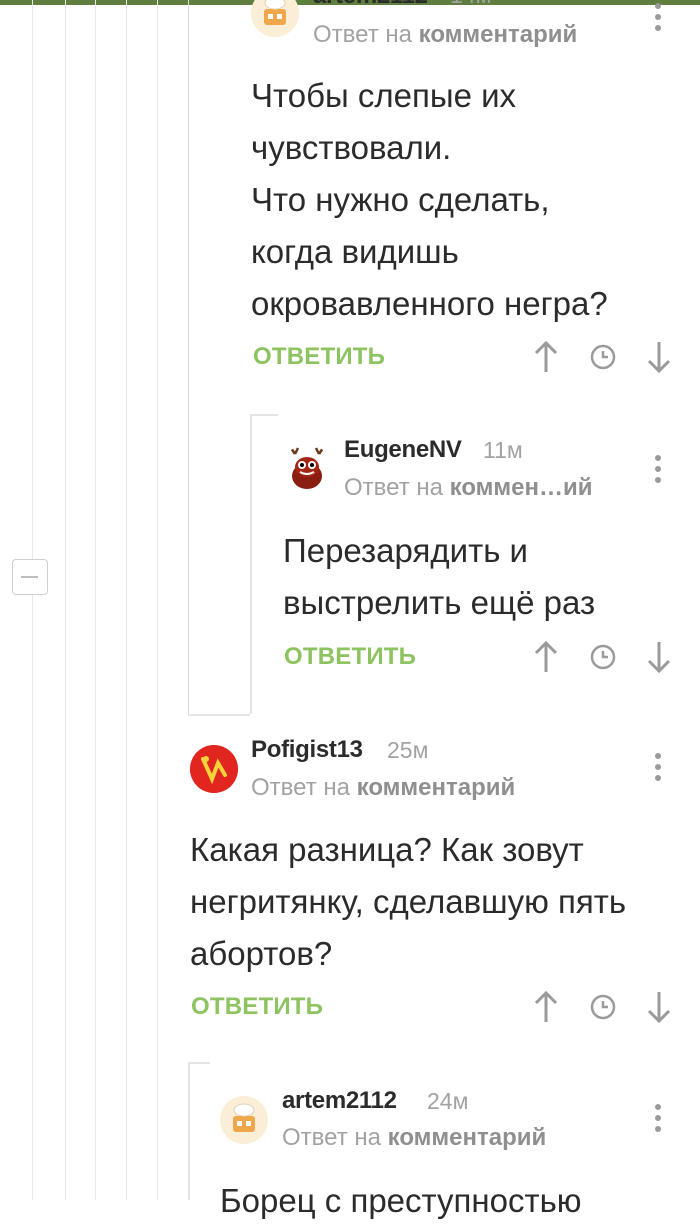 Image resolution: width=700 pixels, height=1227 pixels. What do you see at coordinates (448, 1101) in the screenshot?
I see `comment-time: 24м` at bounding box center [448, 1101].